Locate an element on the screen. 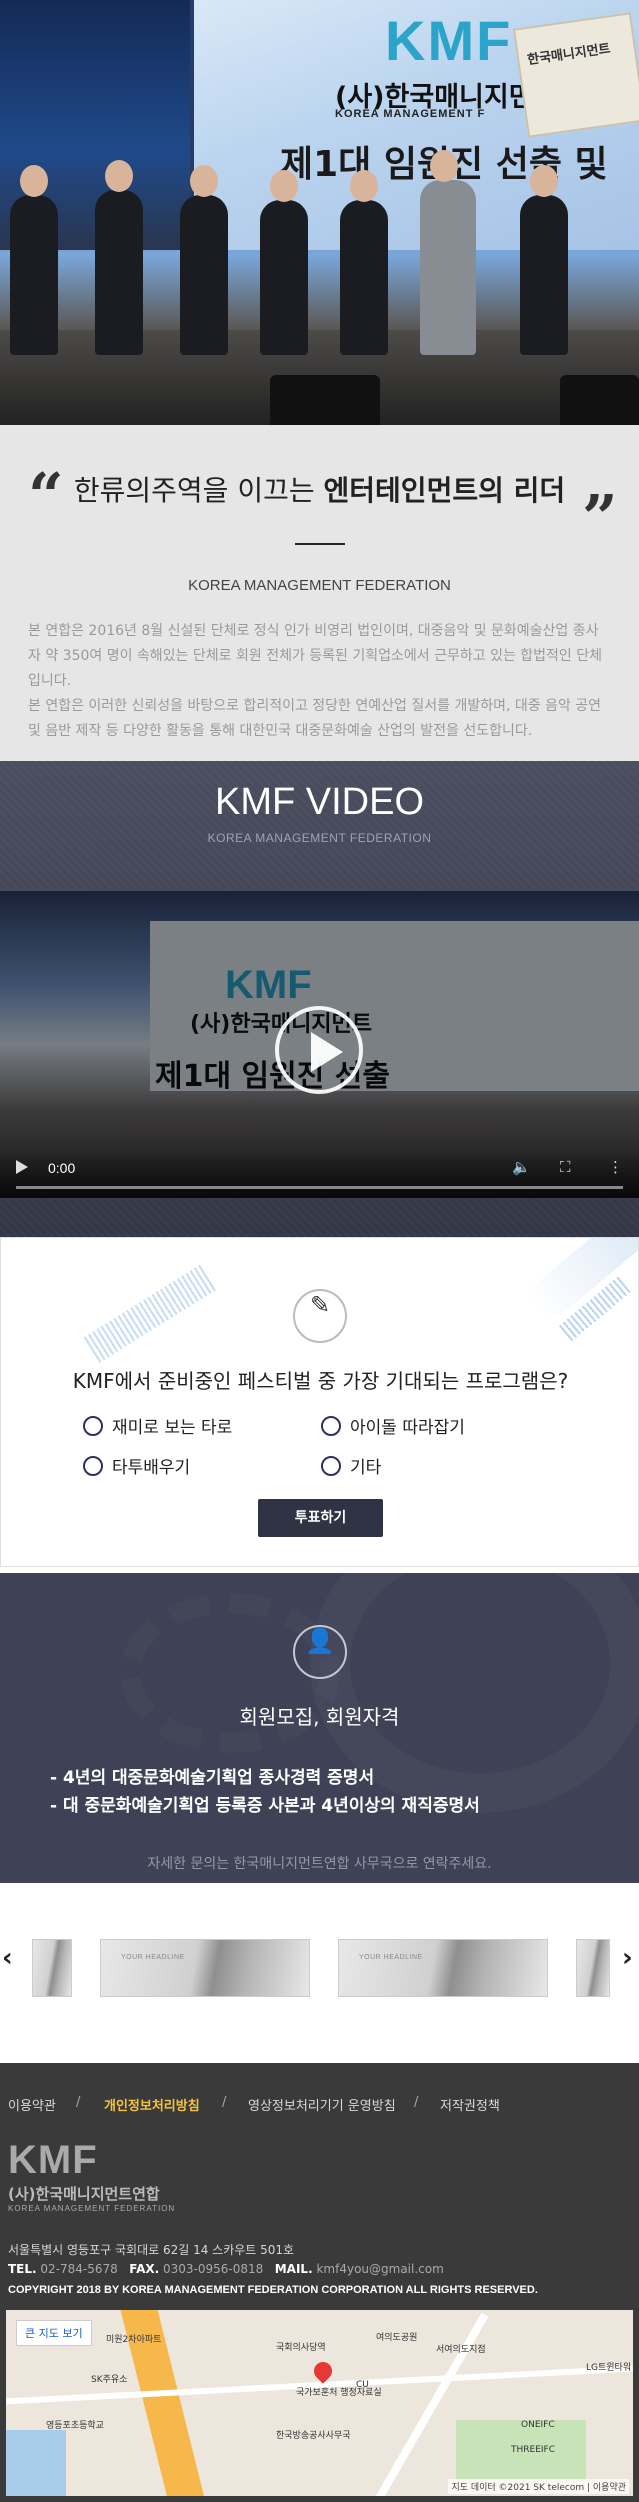  map-water is located at coordinates (36, 2463).